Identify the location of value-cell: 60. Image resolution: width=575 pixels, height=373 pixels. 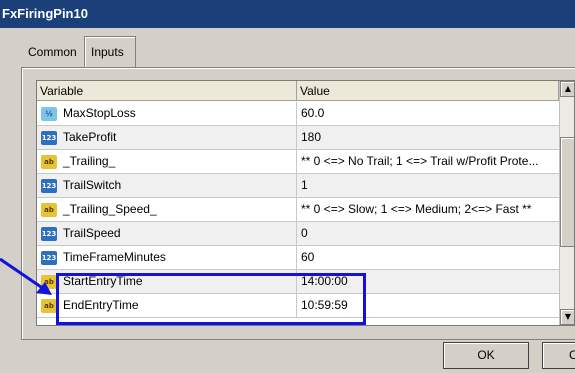
(428, 257).